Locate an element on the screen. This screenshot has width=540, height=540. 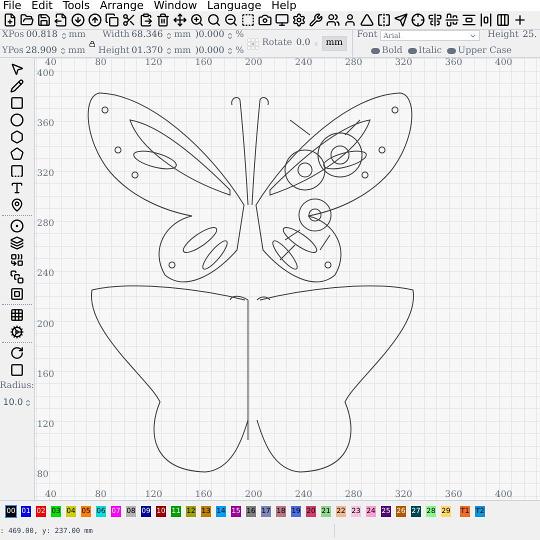
zoom-icon is located at coordinates (214, 20).